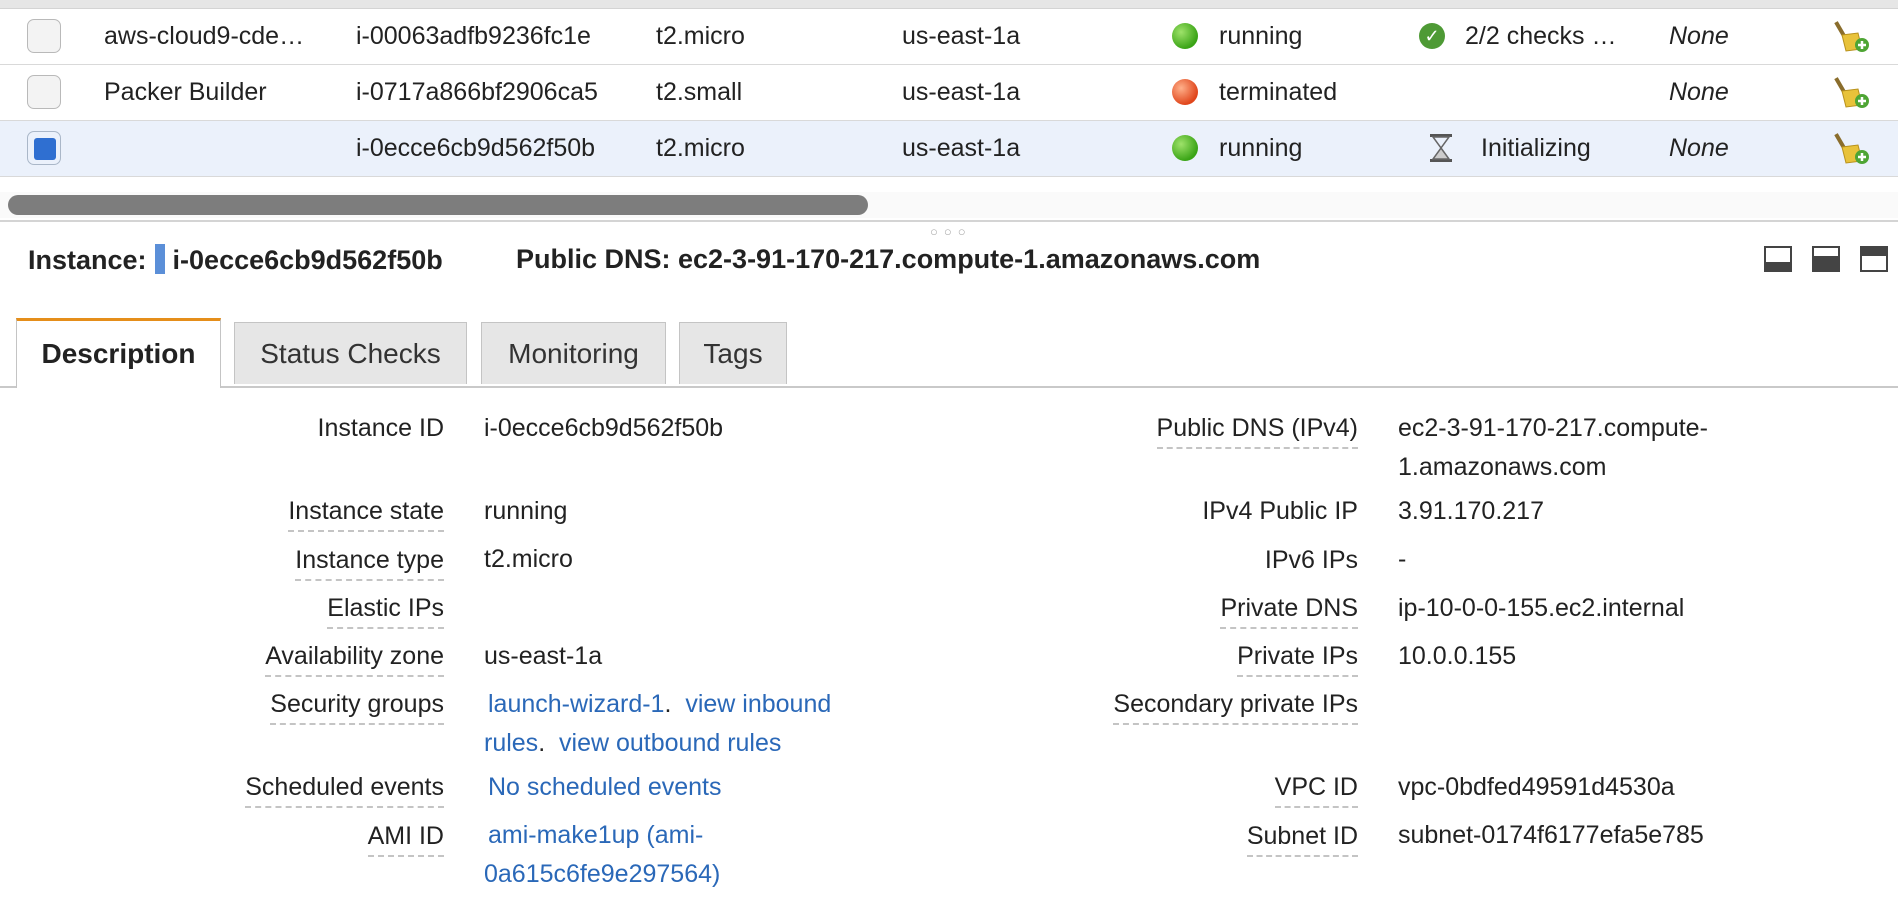 This screenshot has width=1898, height=898. I want to click on tab-description: Description, so click(118, 353).